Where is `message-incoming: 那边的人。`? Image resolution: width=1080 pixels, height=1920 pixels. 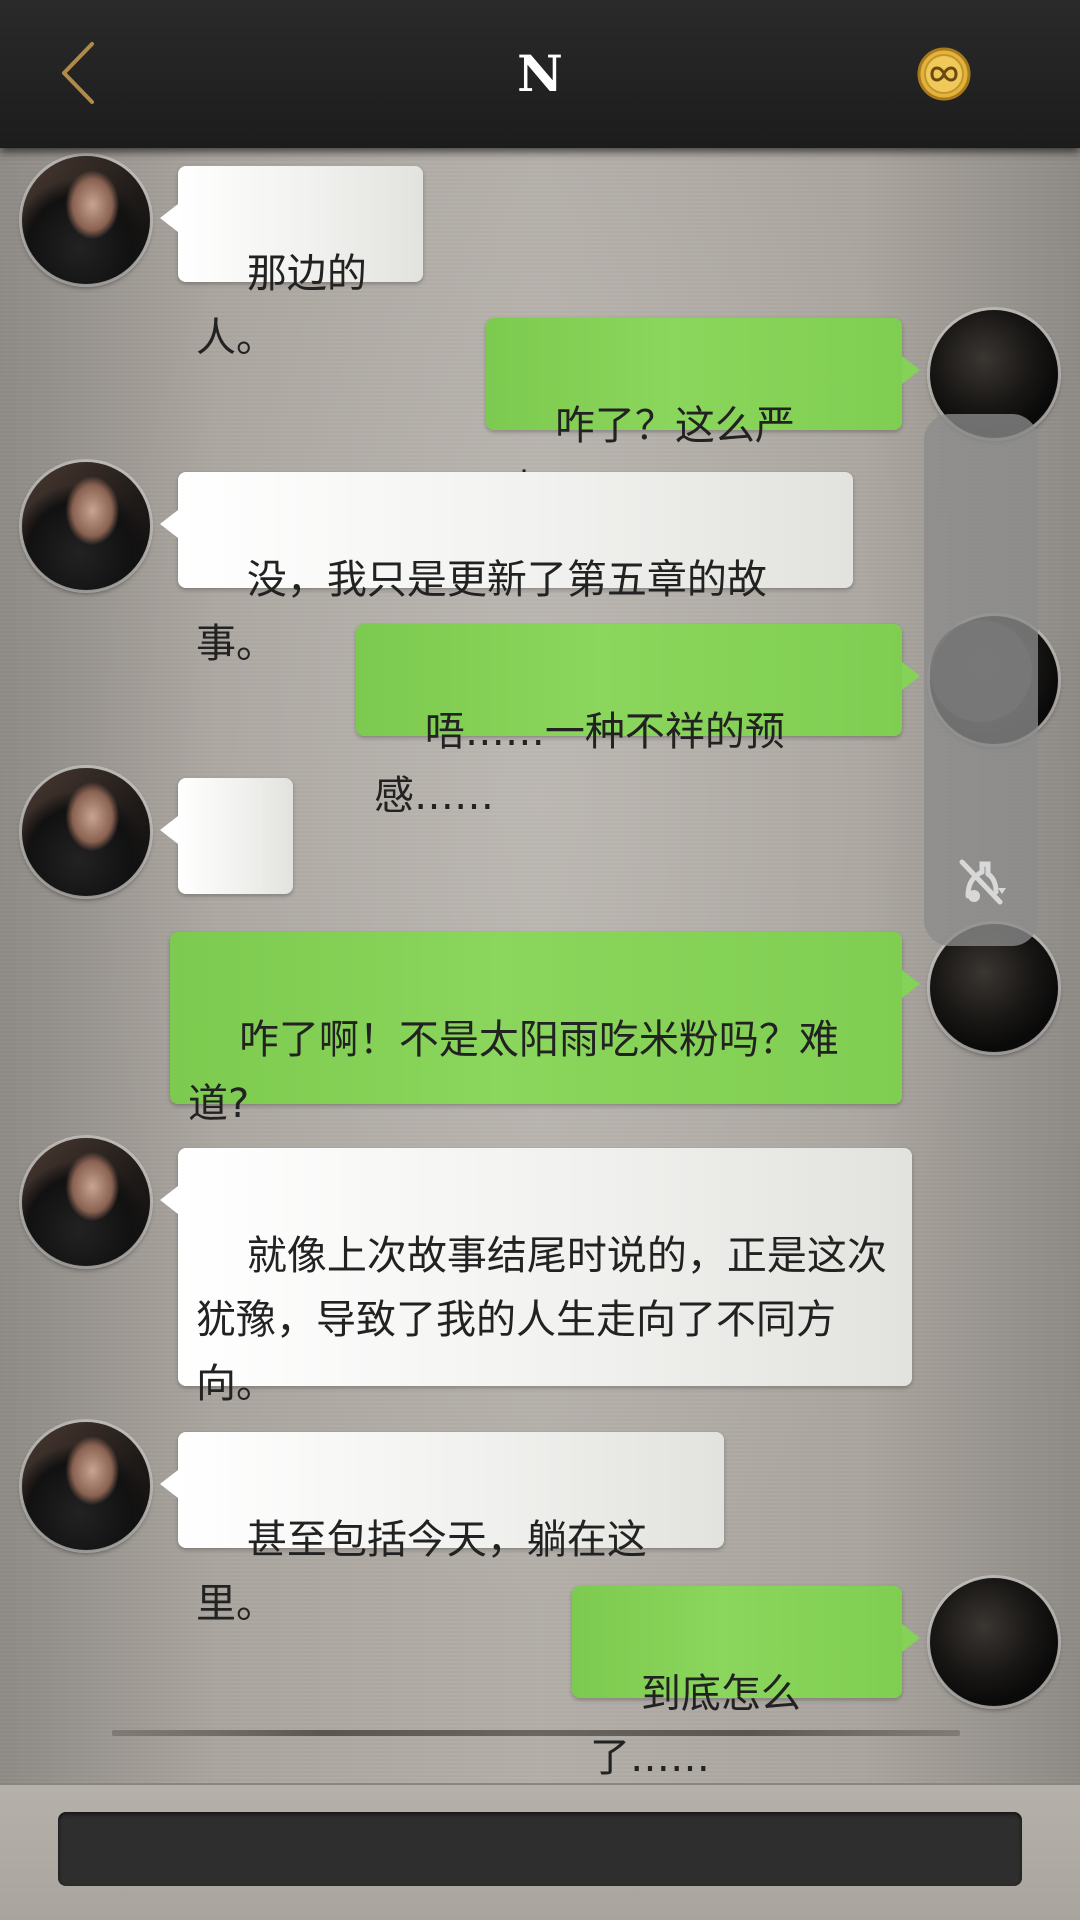 message-incoming: 那边的人。 is located at coordinates (291, 263).